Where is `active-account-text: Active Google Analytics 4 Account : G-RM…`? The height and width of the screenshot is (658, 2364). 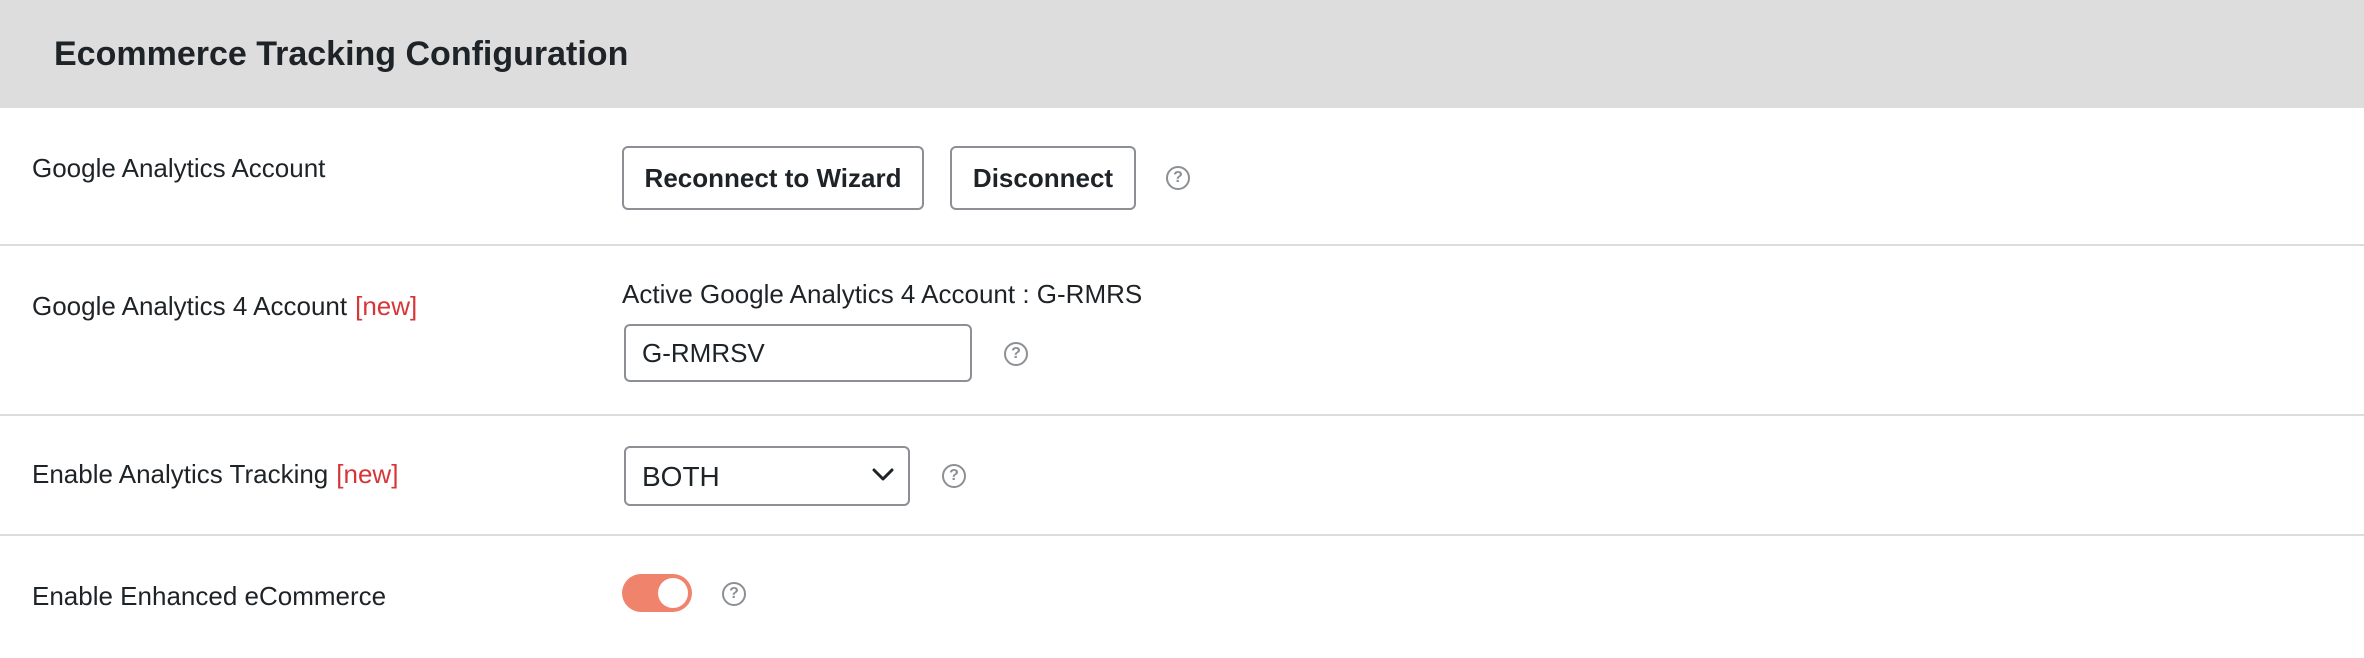 active-account-text: Active Google Analytics 4 Account : G-RM… is located at coordinates (882, 294).